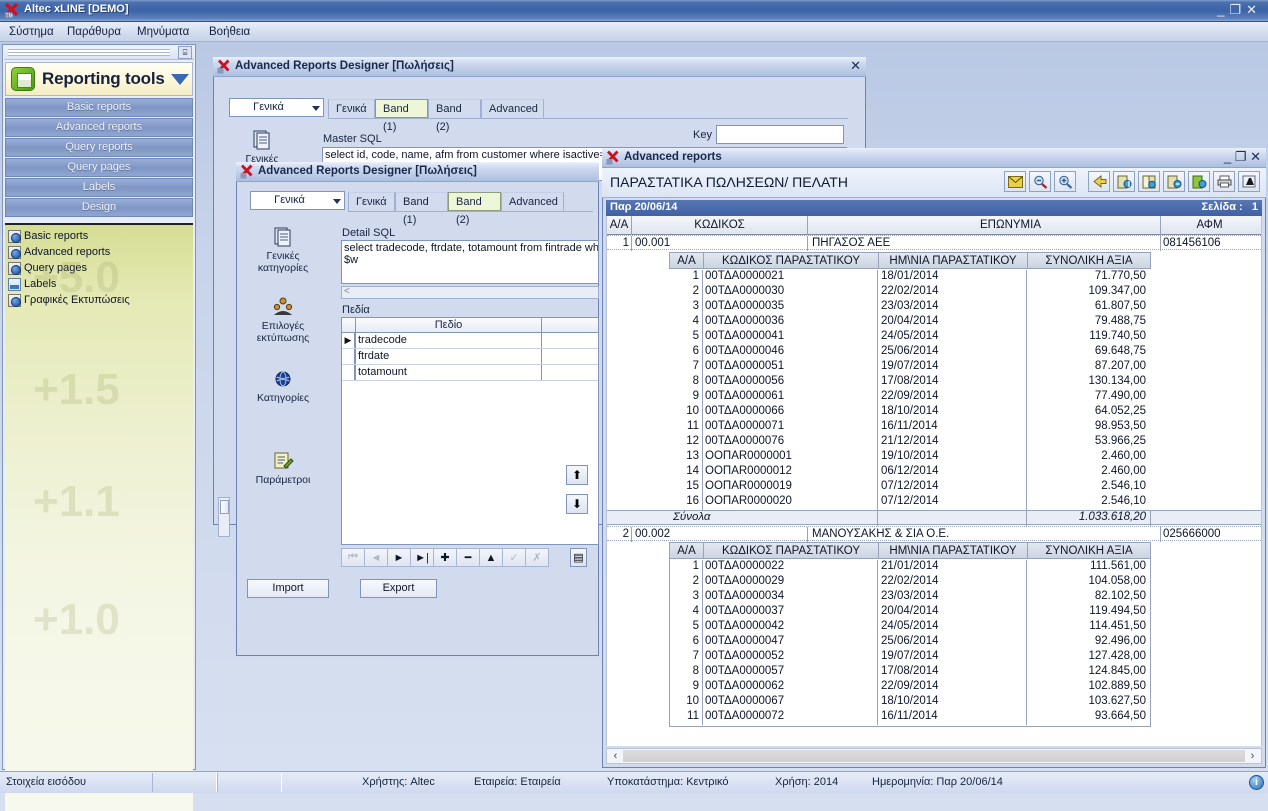 The height and width of the screenshot is (811, 1268). What do you see at coordinates (537, 557) in the screenshot?
I see `cancel-record-icon: ✗` at bounding box center [537, 557].